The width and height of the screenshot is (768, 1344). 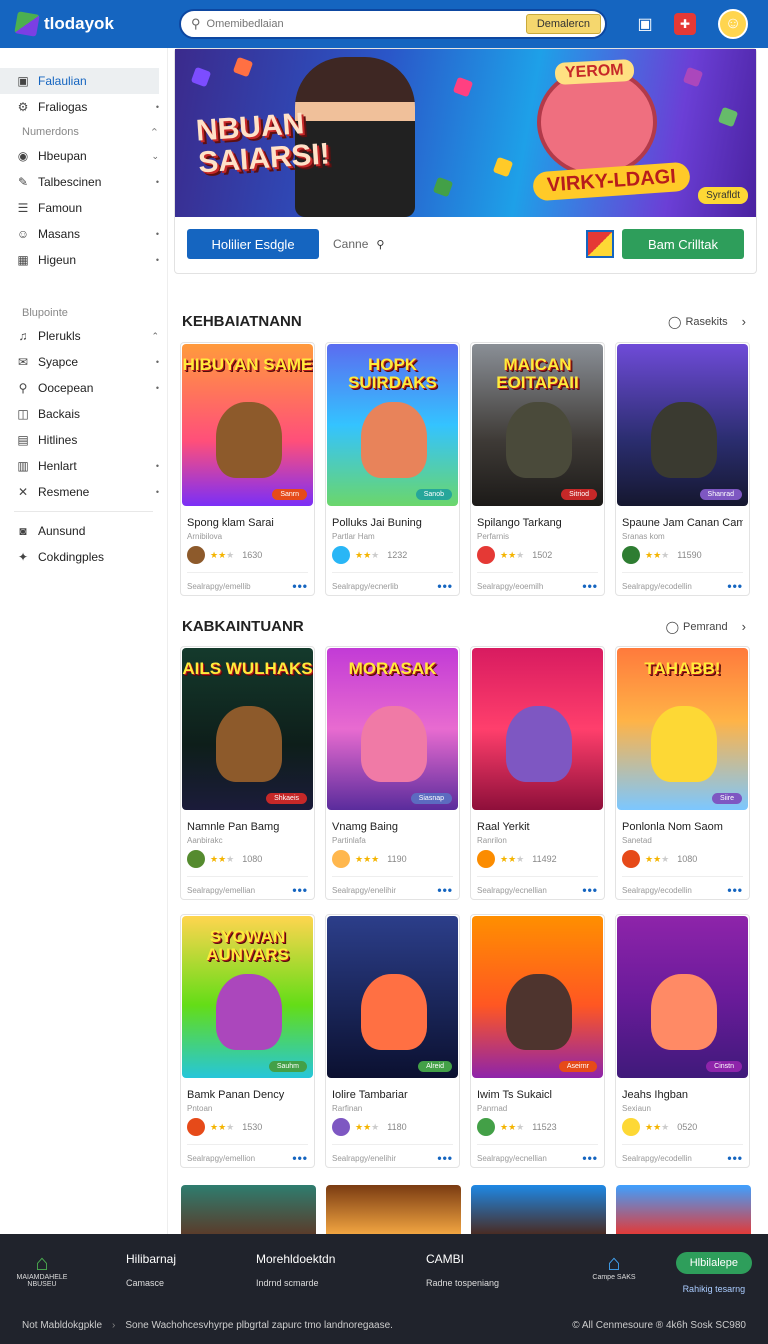 I want to click on game-name: Vnamg Baing, so click(x=392, y=827).